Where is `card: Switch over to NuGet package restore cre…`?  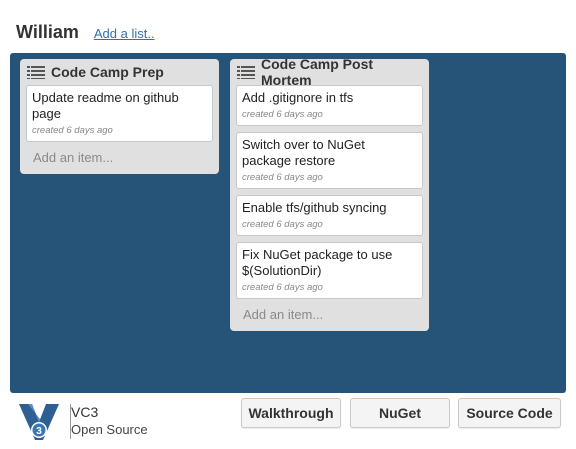
card: Switch over to NuGet package restore cre… is located at coordinates (329, 160).